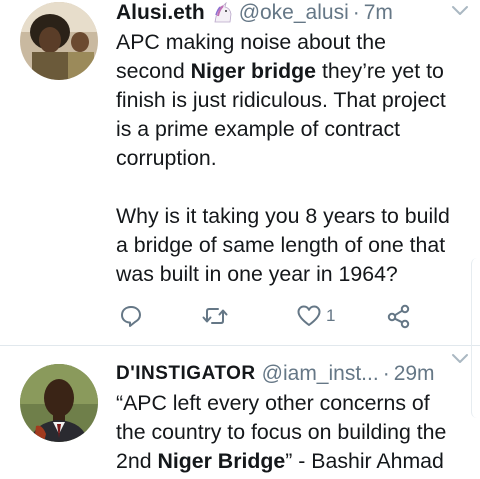  I want to click on scrollbar, so click(475, 338).